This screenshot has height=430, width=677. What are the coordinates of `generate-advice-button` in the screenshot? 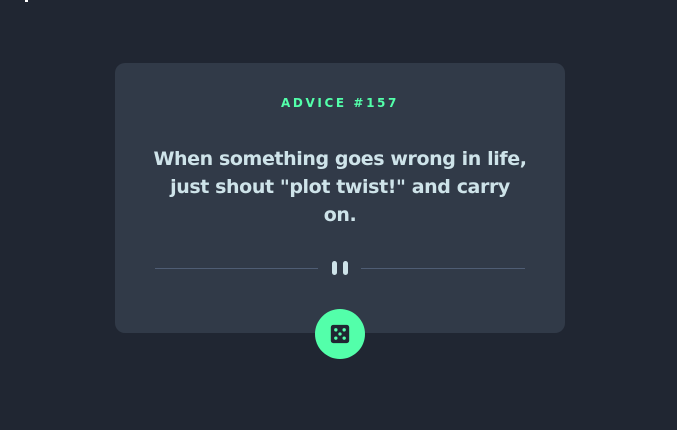 It's located at (340, 334).